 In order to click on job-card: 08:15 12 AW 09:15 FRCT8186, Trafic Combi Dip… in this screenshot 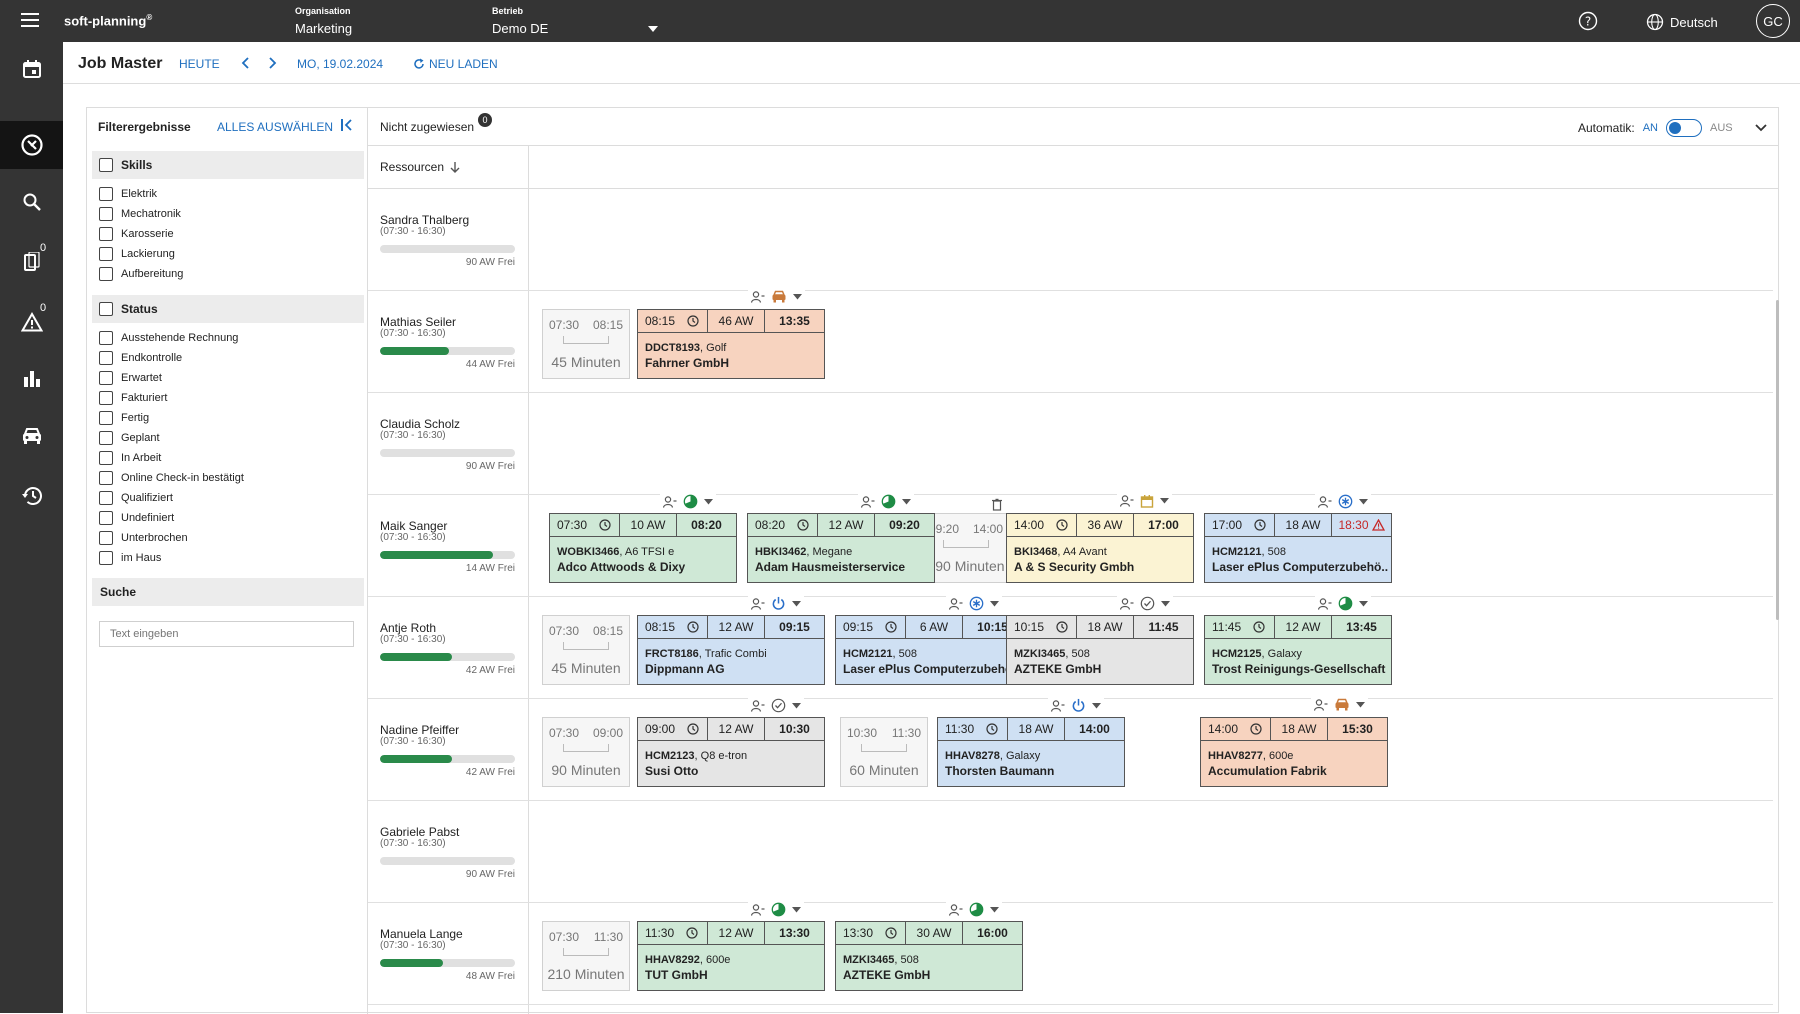, I will do `click(731, 640)`.